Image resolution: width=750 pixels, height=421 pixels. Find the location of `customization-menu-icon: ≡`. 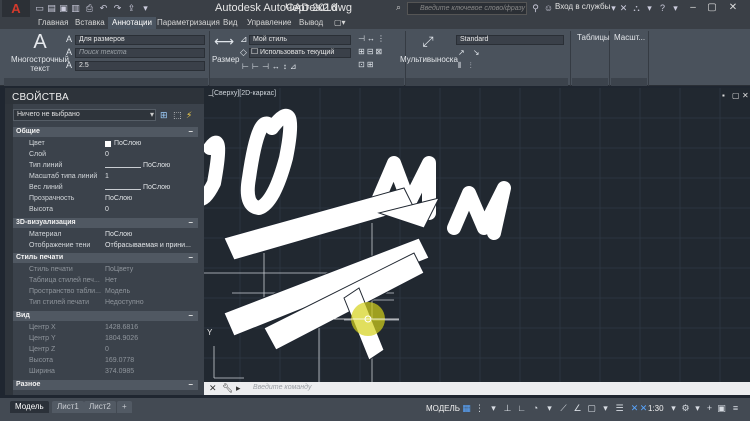

customization-menu-icon: ≡ is located at coordinates (735, 408).